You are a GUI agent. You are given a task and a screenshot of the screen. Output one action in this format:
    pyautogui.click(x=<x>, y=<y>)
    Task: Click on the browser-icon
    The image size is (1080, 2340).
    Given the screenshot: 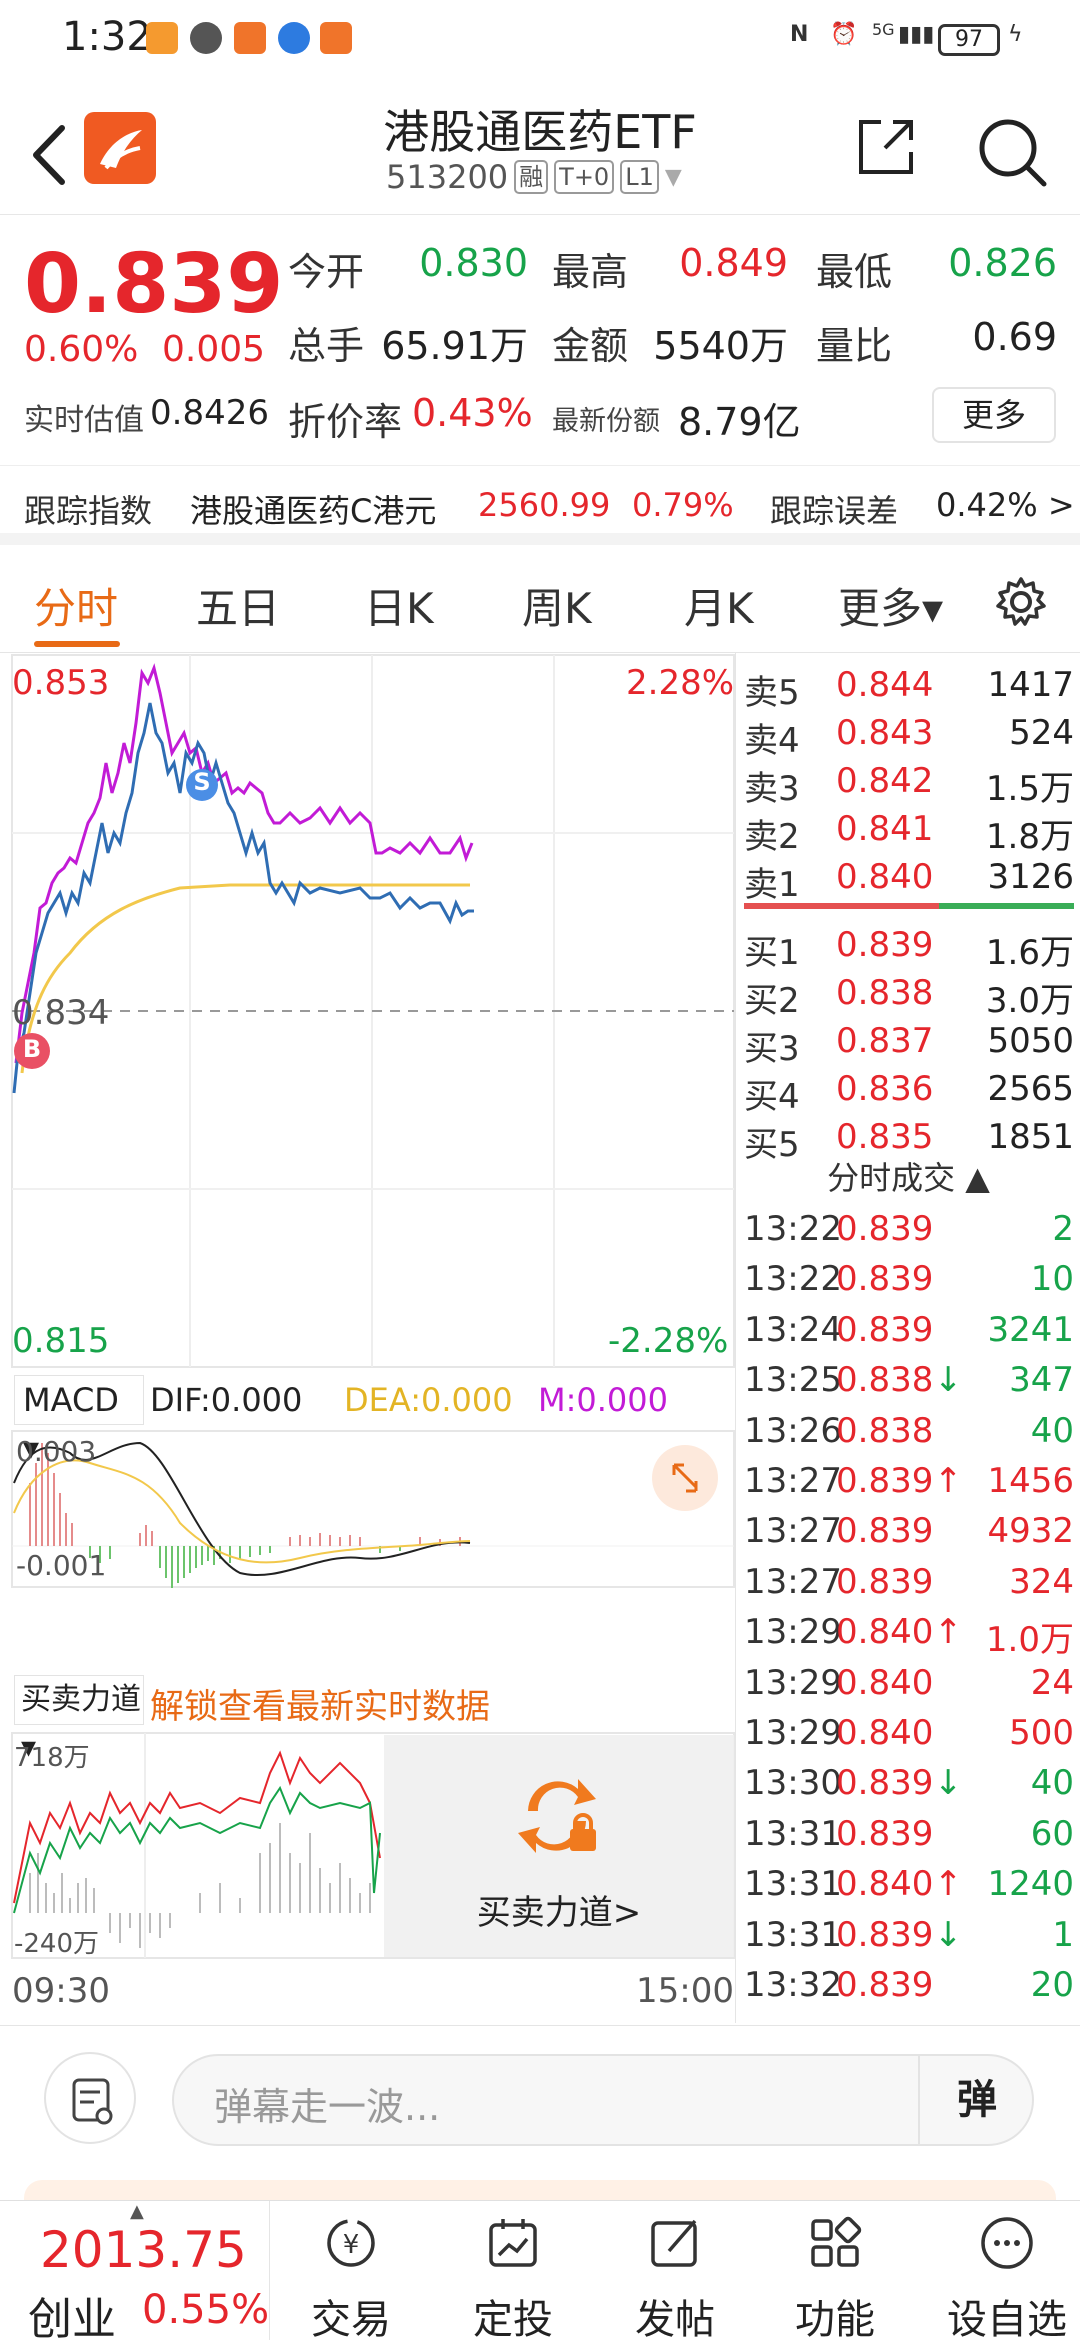 What is the action you would take?
    pyautogui.click(x=294, y=38)
    